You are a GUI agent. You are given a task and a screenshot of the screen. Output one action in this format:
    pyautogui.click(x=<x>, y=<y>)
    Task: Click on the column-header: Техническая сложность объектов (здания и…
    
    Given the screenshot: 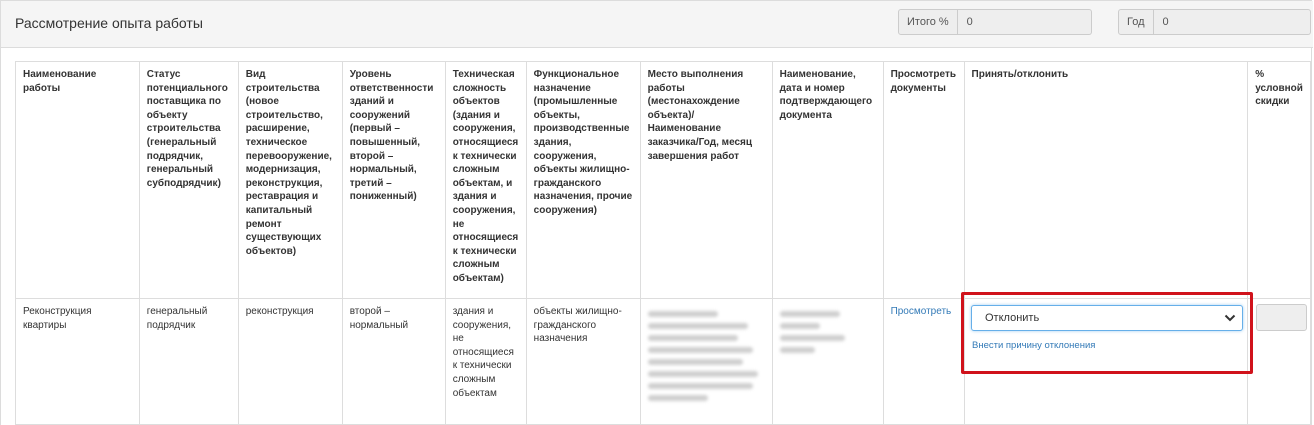 What is the action you would take?
    pyautogui.click(x=485, y=180)
    